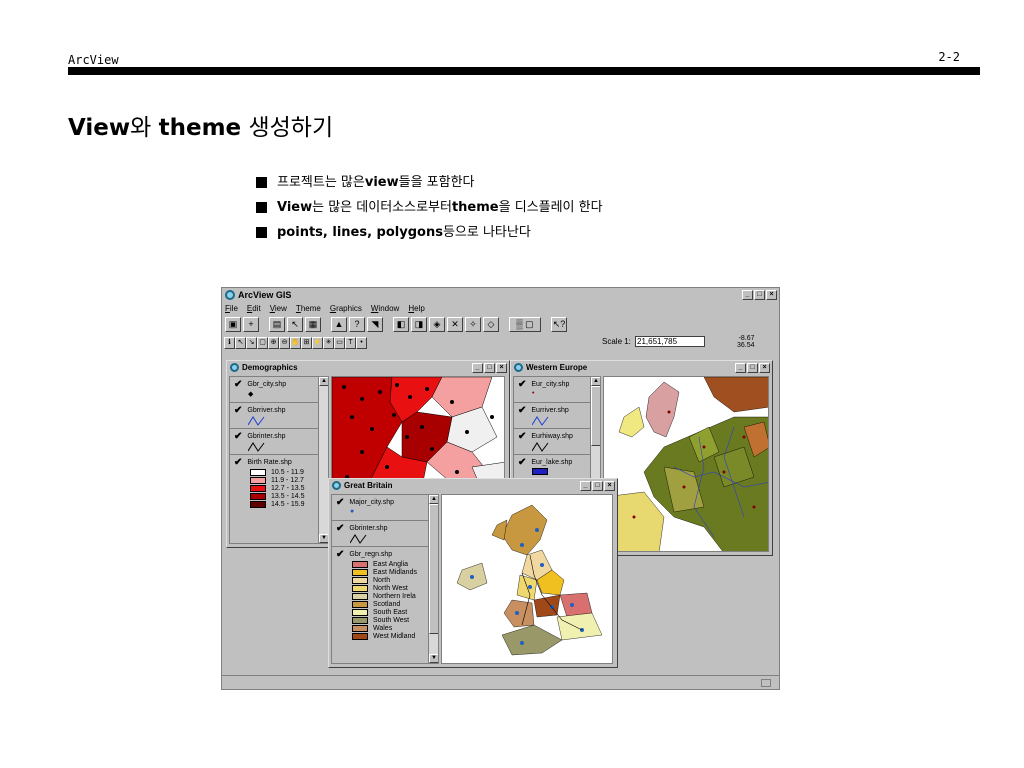  I want to click on toc-theme: ✔ Eur_city.shp •, so click(557, 390).